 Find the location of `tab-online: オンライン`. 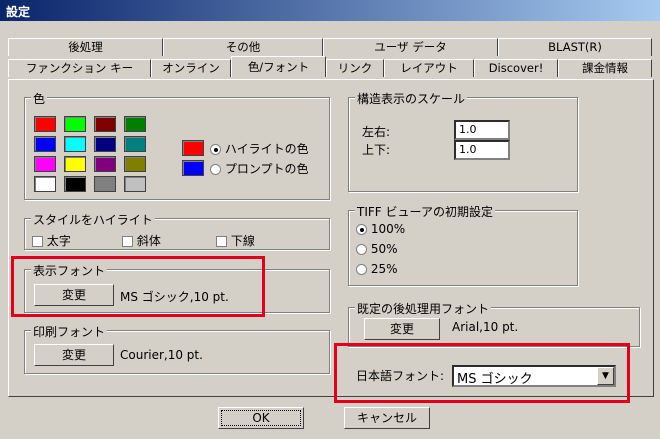

tab-online: オンライン is located at coordinates (191, 68).